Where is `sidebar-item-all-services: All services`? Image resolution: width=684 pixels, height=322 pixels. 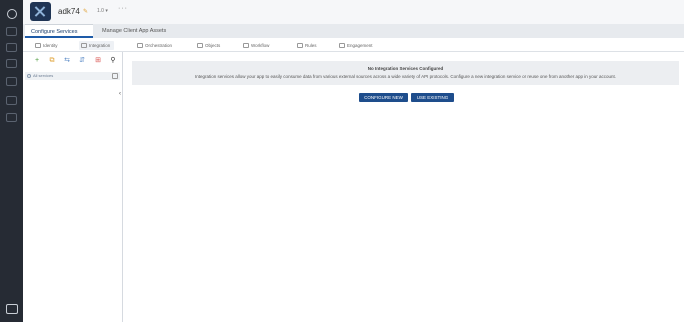
sidebar-item-all-services: All services is located at coordinates (72, 76).